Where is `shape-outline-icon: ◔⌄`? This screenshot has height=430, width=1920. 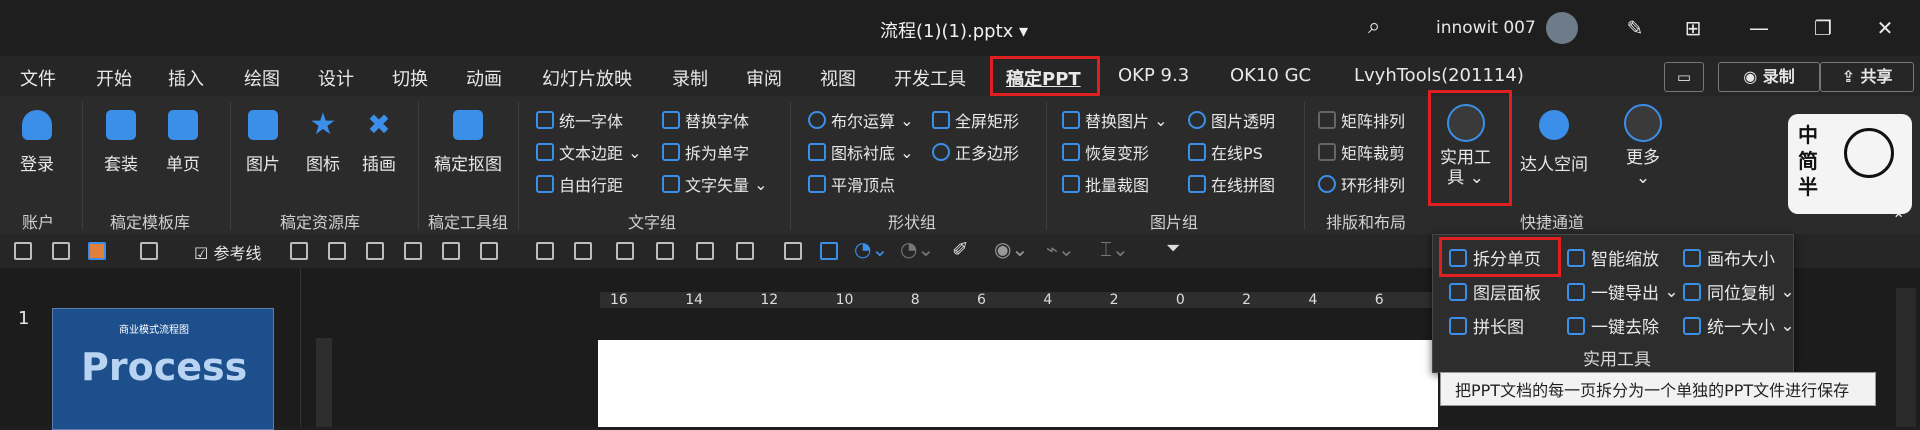
shape-outline-icon: ◔⌄ is located at coordinates (917, 249).